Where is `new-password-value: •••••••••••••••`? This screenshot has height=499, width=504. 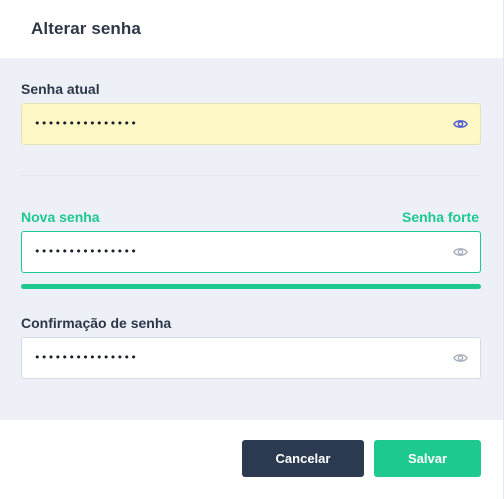 new-password-value: ••••••••••••••• is located at coordinates (86, 251).